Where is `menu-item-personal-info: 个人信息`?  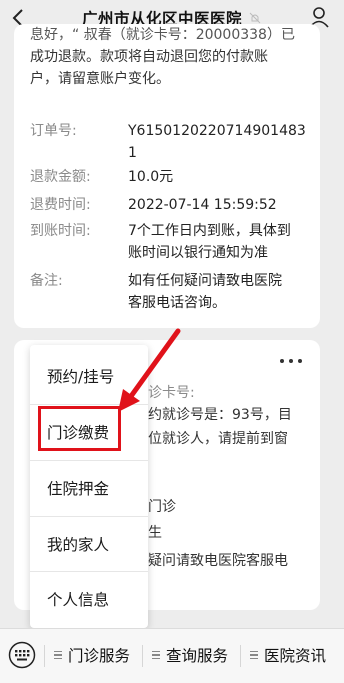 menu-item-personal-info: 个人信息 is located at coordinates (89, 599).